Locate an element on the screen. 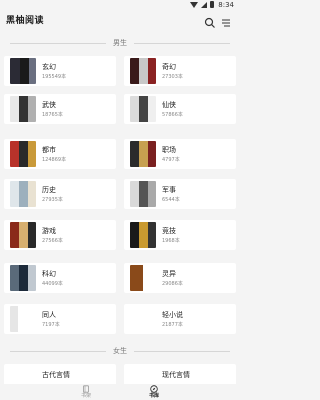 This screenshot has width=320, height=400. nav-label: 书架 is located at coordinates (85, 396).